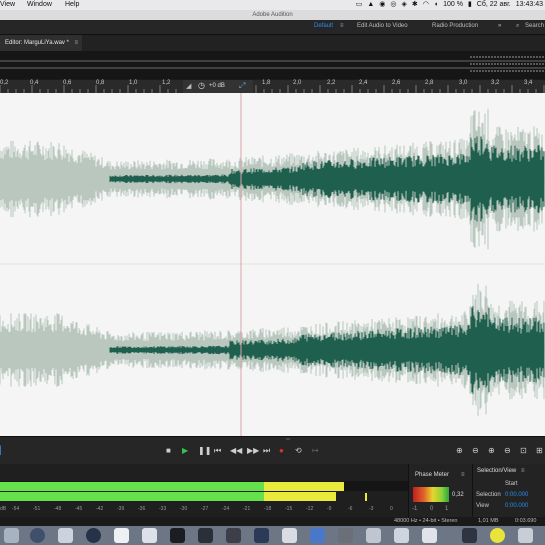 The image size is (545, 545). Describe the element at coordinates (166, 83) in the screenshot. I see `ruler-label: 1,2` at that location.